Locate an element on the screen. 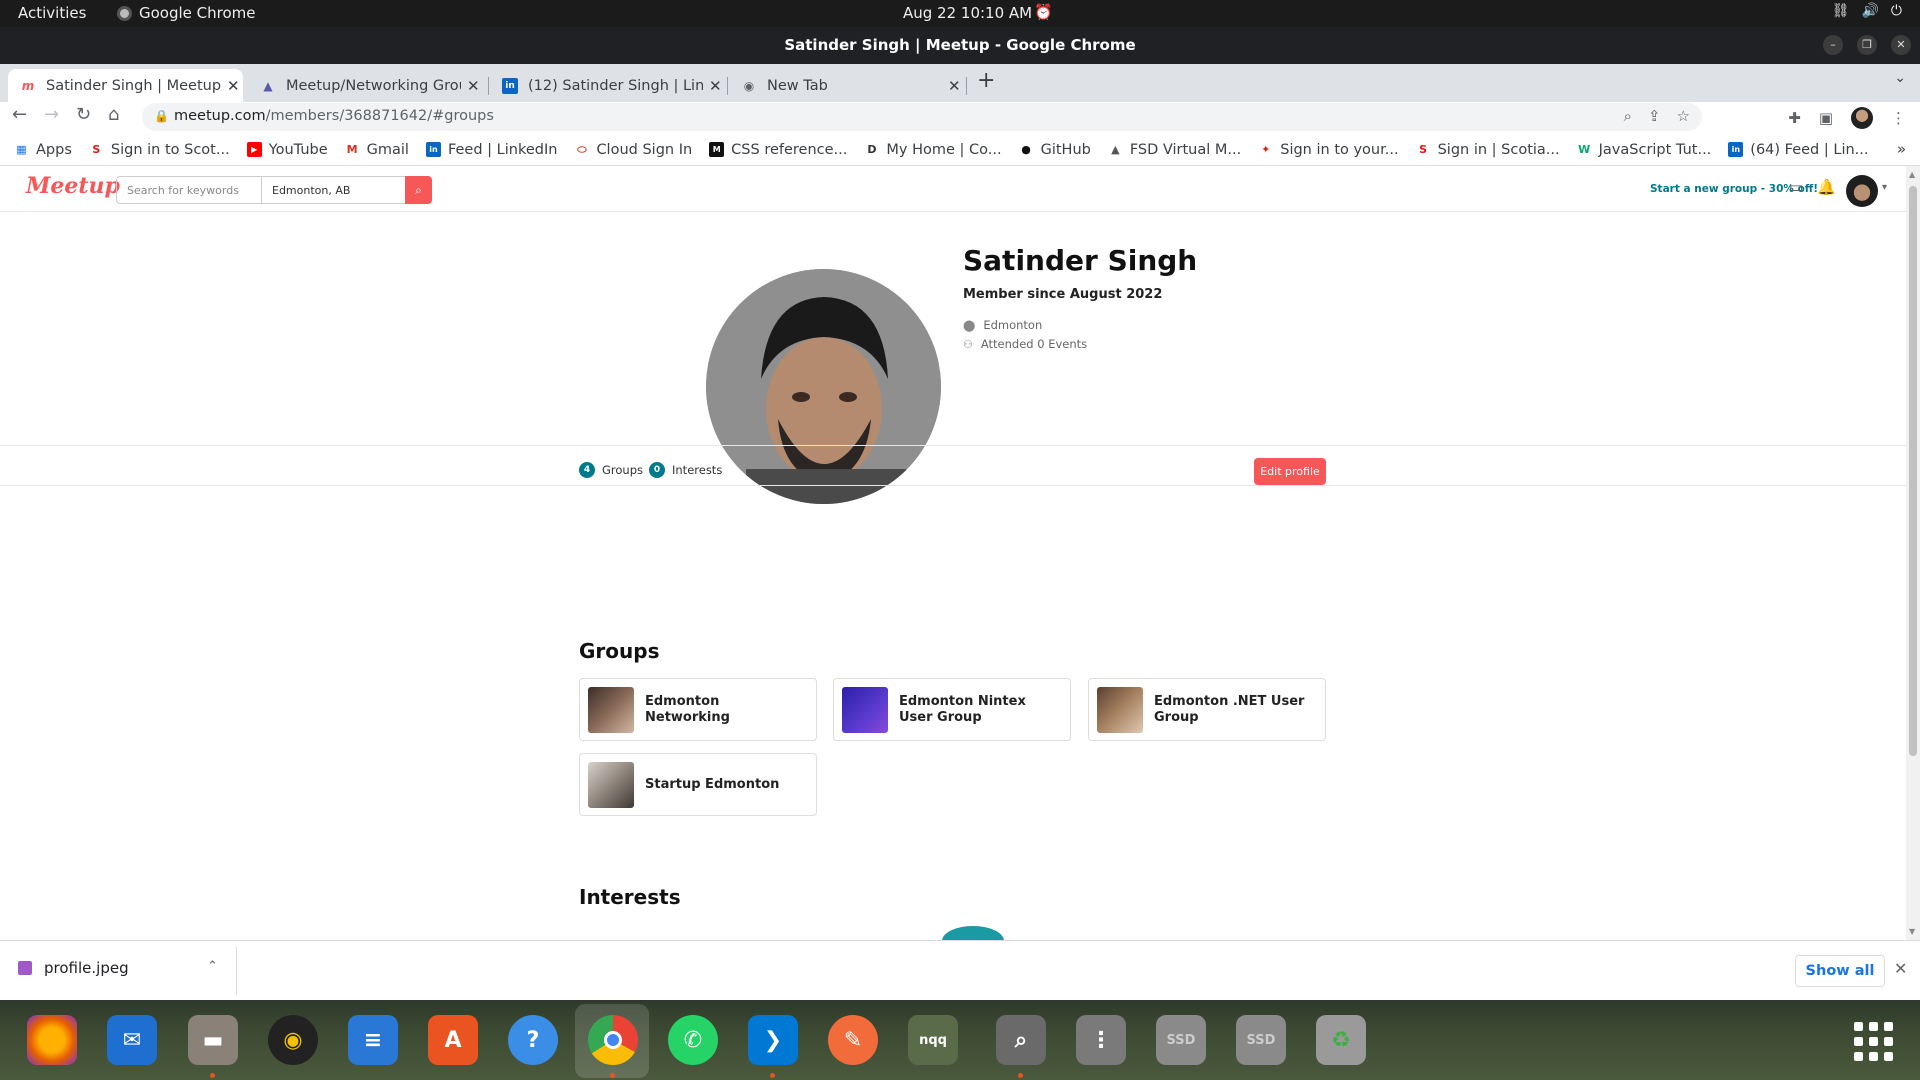  group-card: Startup Edmonton is located at coordinates (698, 784).